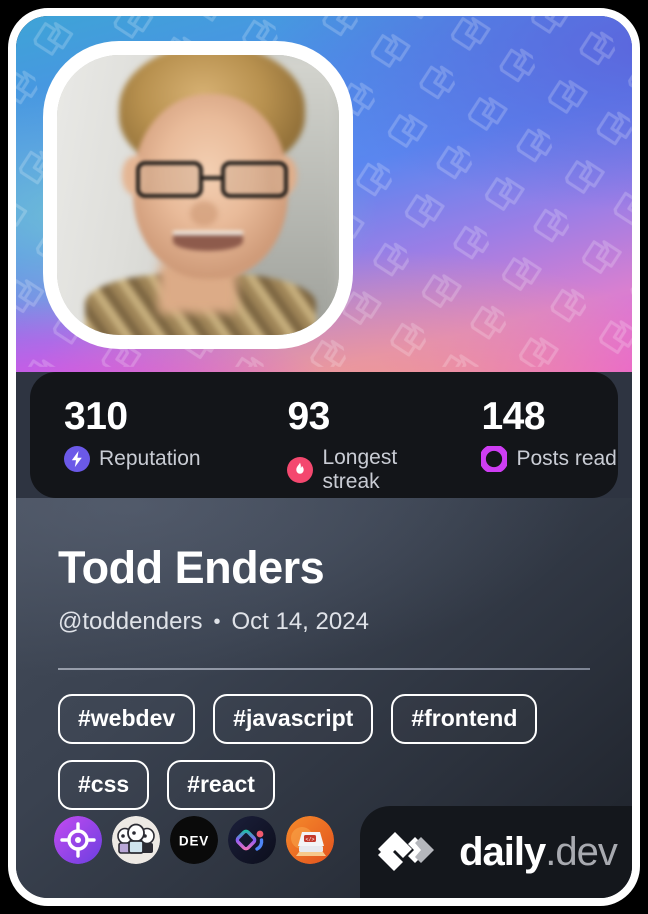 This screenshot has height=914, width=648. What do you see at coordinates (252, 840) in the screenshot?
I see `diamond-spark-badge-icon` at bounding box center [252, 840].